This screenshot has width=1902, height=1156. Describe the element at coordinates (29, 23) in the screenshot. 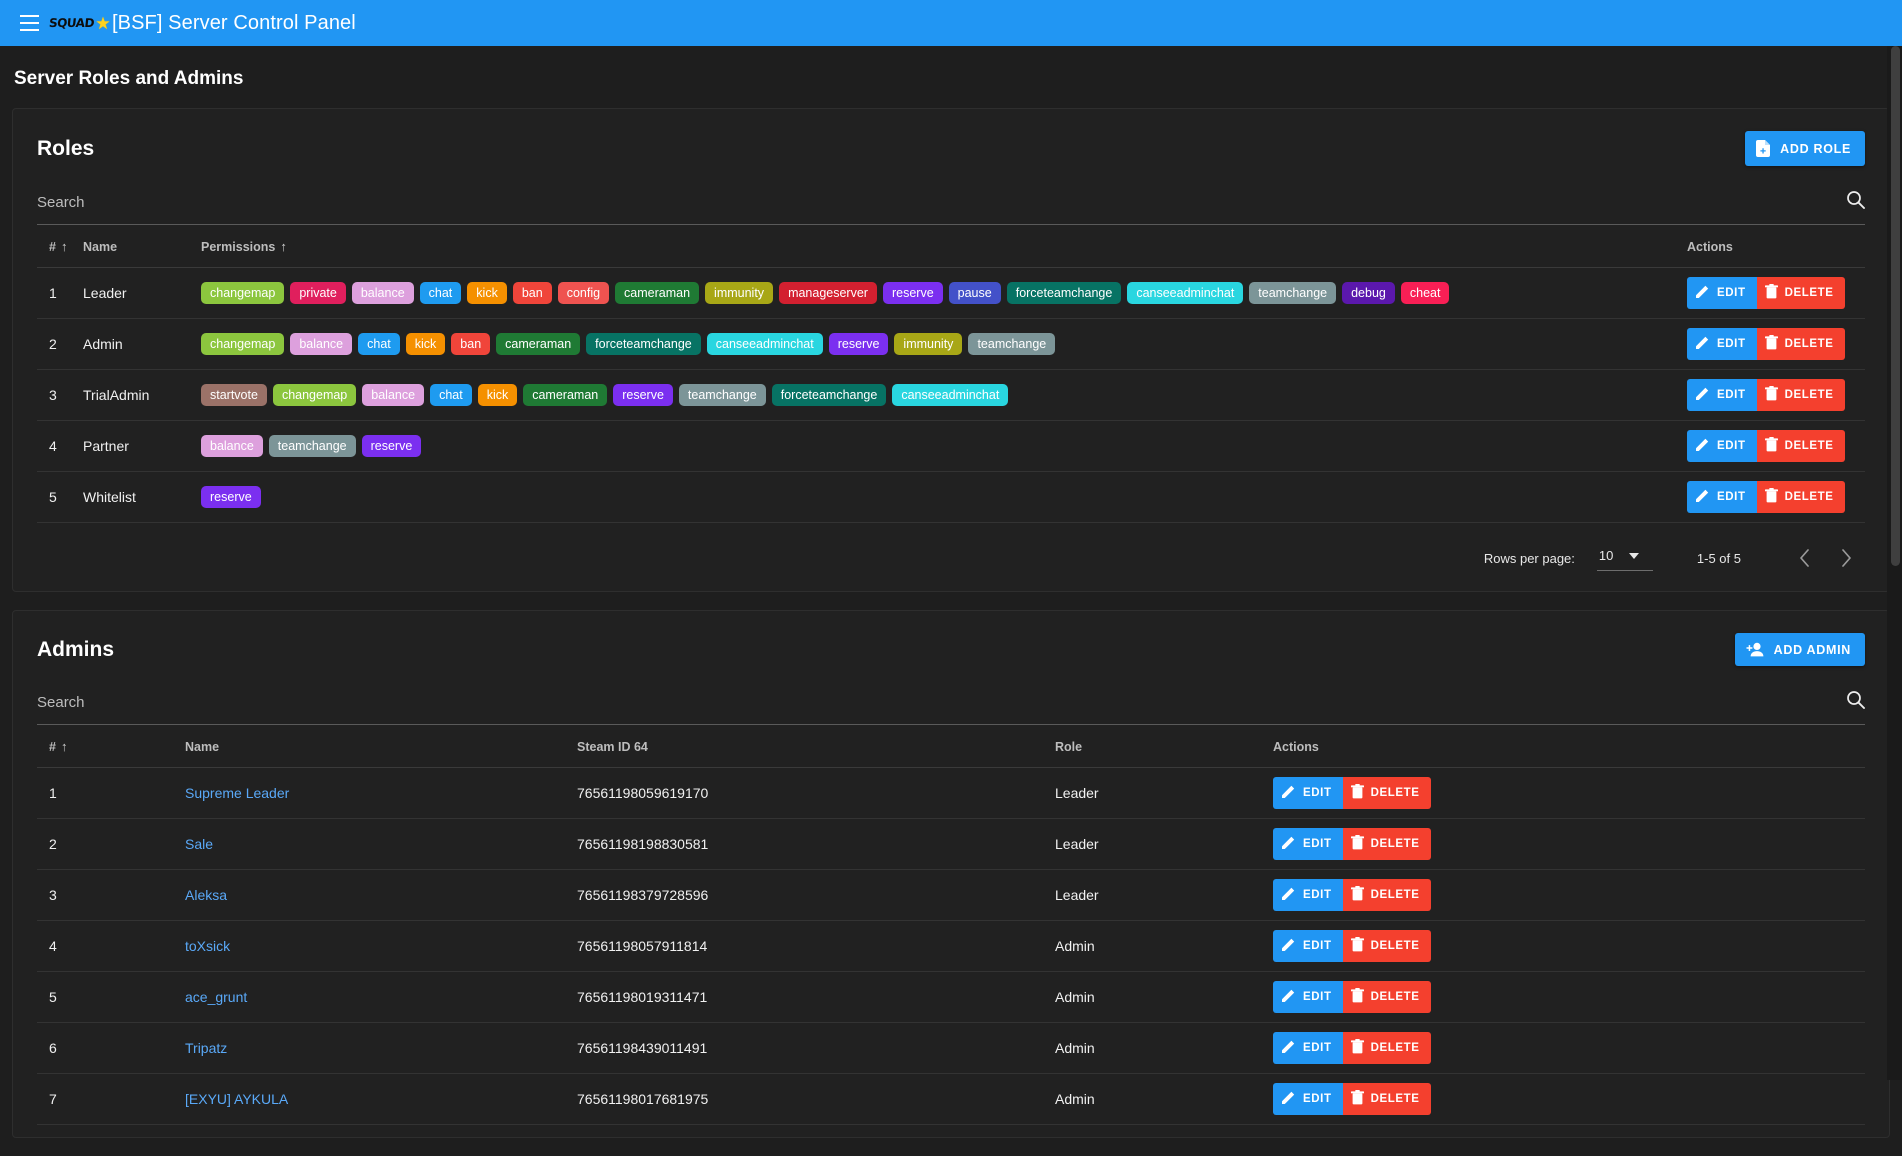

I see `hamburger-menu-icon` at that location.